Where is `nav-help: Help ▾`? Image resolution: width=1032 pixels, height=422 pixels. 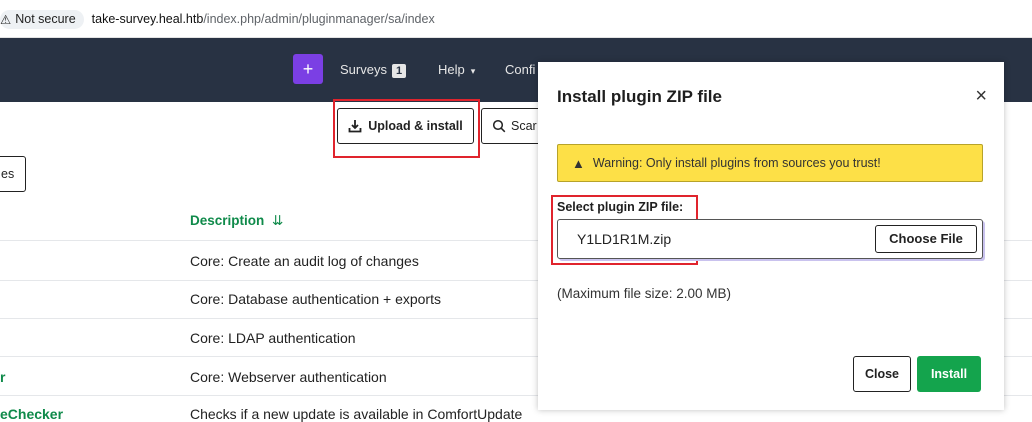
nav-help: Help ▾ is located at coordinates (456, 69).